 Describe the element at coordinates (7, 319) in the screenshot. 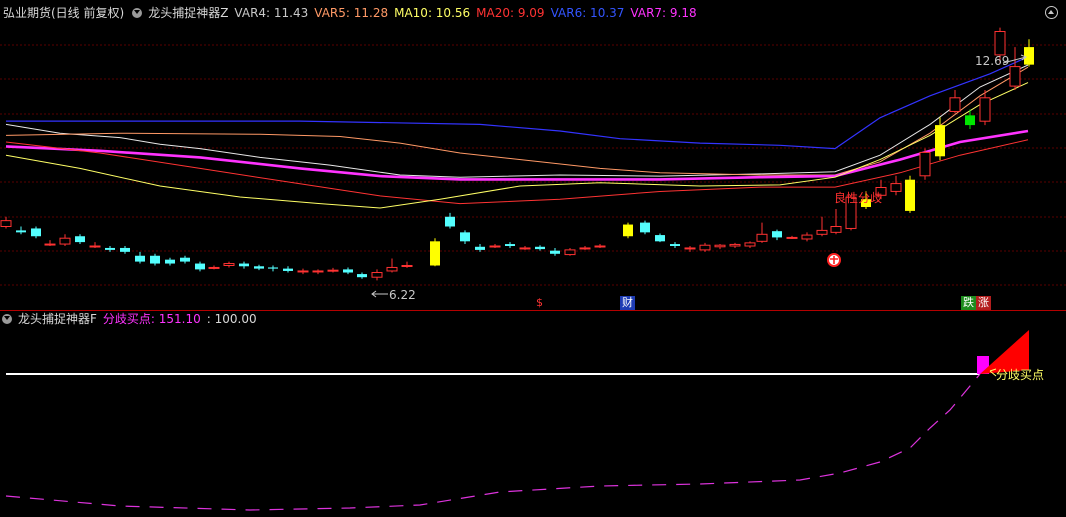

I see `sub-indicator-menu-icon` at that location.